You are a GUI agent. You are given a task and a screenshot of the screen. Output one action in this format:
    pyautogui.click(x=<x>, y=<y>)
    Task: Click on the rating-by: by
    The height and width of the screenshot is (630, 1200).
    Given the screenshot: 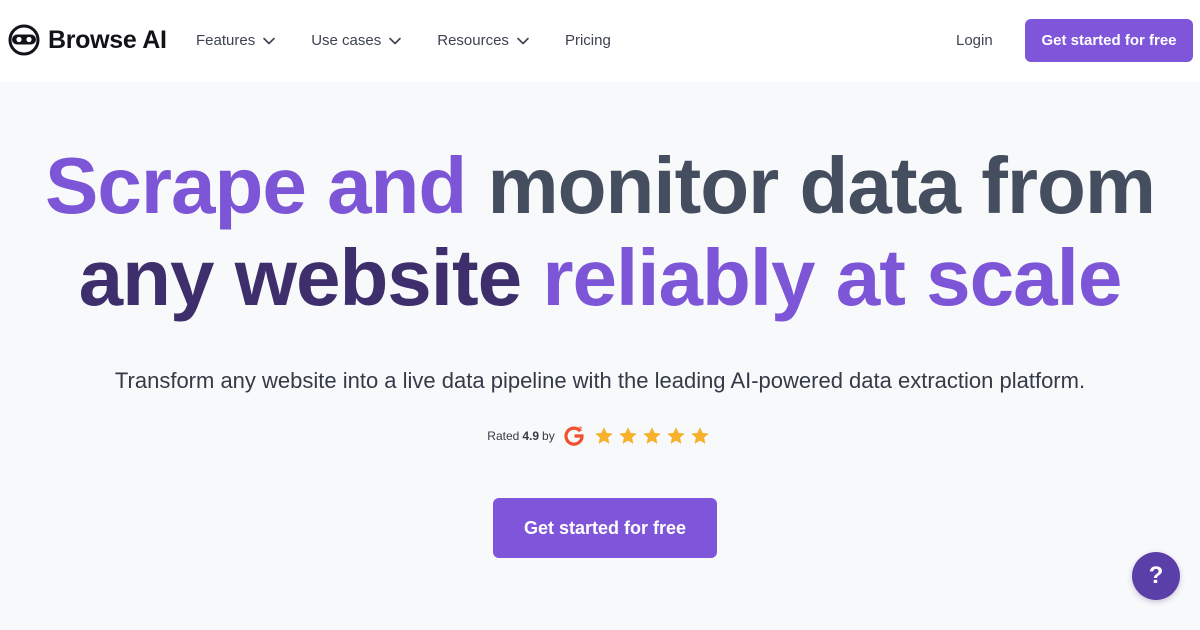 What is the action you would take?
    pyautogui.click(x=548, y=436)
    